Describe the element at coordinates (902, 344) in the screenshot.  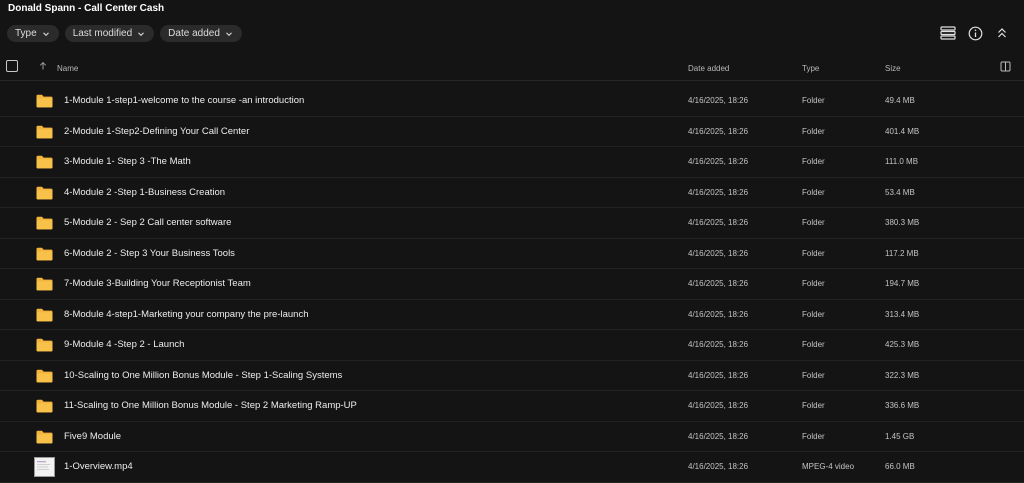
I see `file-size: 425.3 MB` at that location.